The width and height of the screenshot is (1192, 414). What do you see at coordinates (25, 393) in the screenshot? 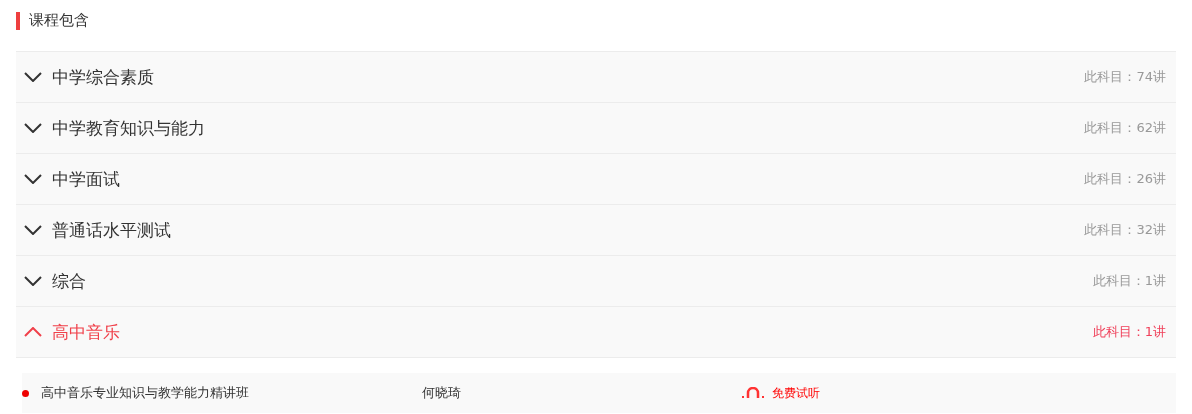
I see `bullet-dot` at bounding box center [25, 393].